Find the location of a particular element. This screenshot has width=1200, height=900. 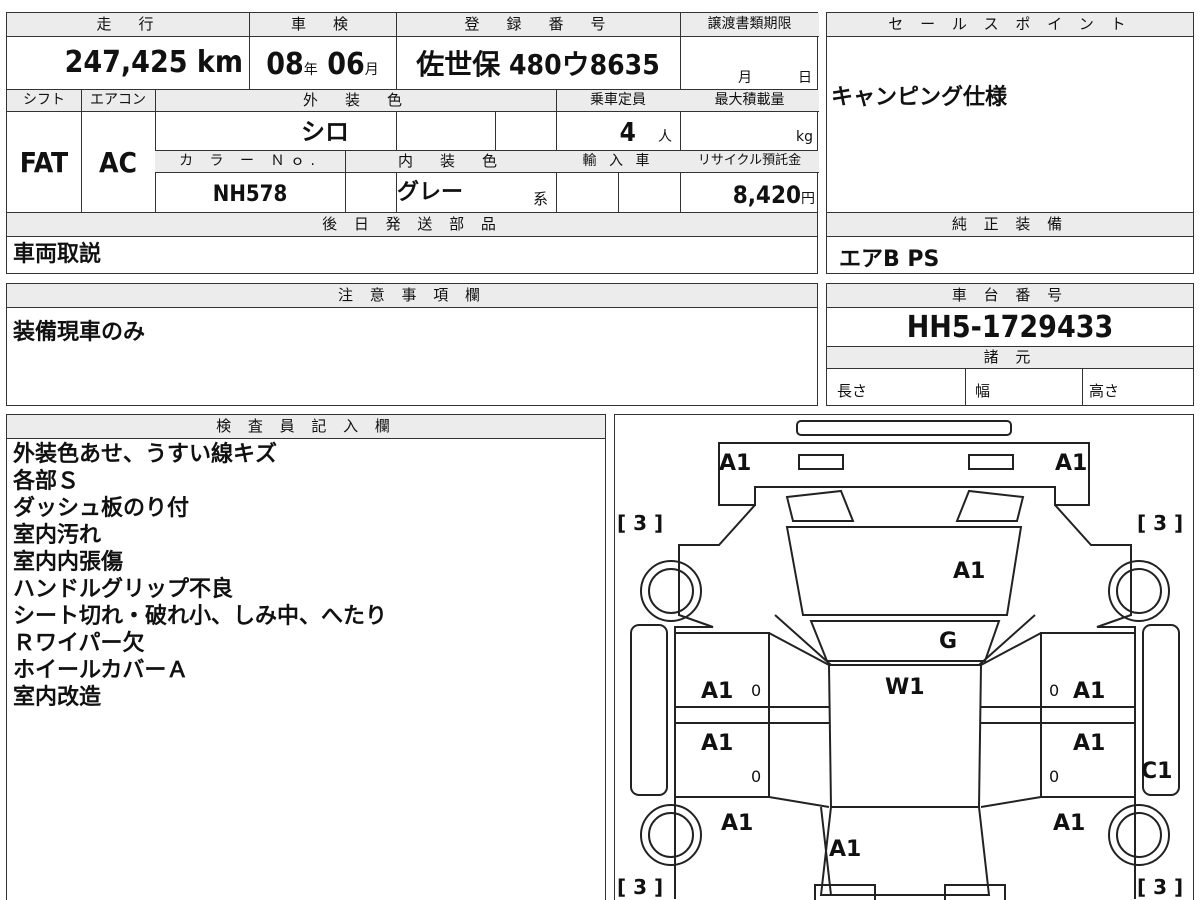

later-parts-box: 後 日 発 送 部 品 車両取説 is located at coordinates (412, 243).